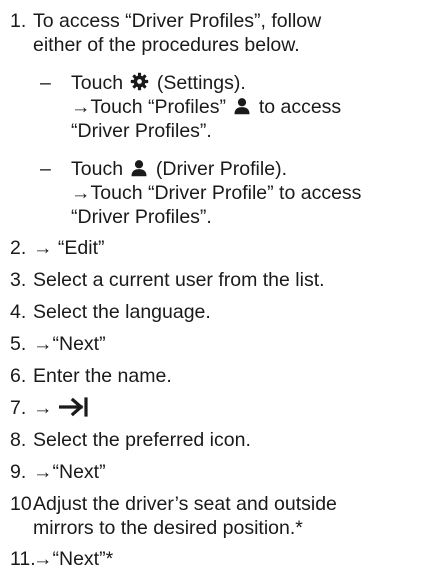  Describe the element at coordinates (139, 81) in the screenshot. I see `gear-icon` at that location.